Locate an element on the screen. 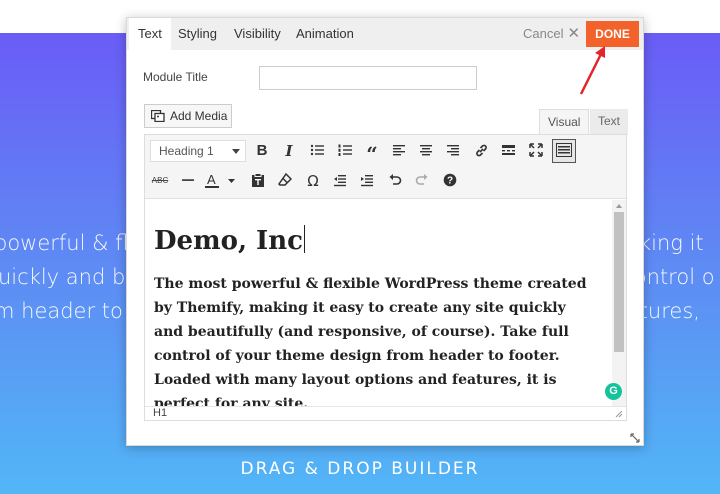 The image size is (720, 494). read-more-icon is located at coordinates (508, 151).